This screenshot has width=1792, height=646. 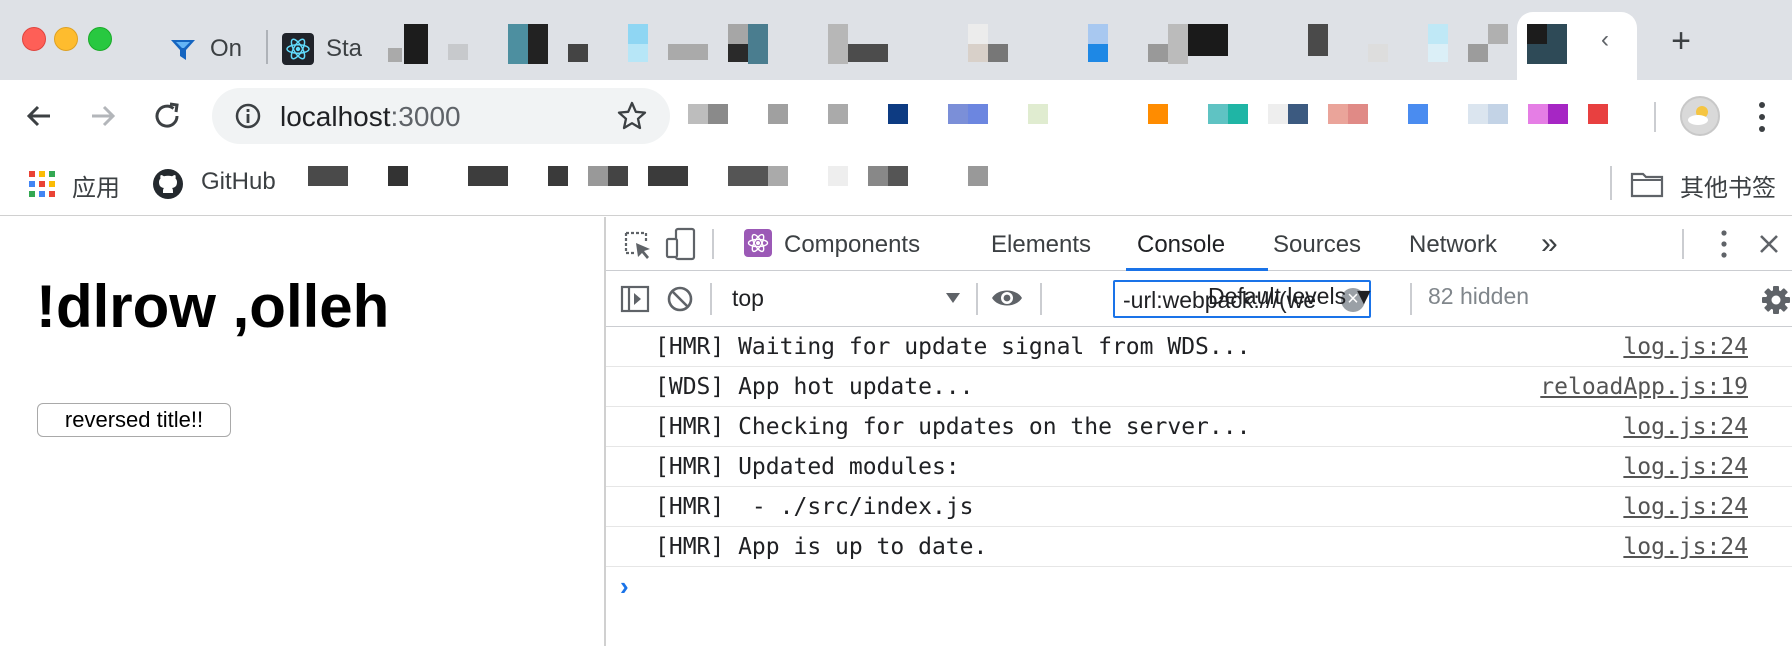 I want to click on url-host: localhost, so click(x=335, y=116).